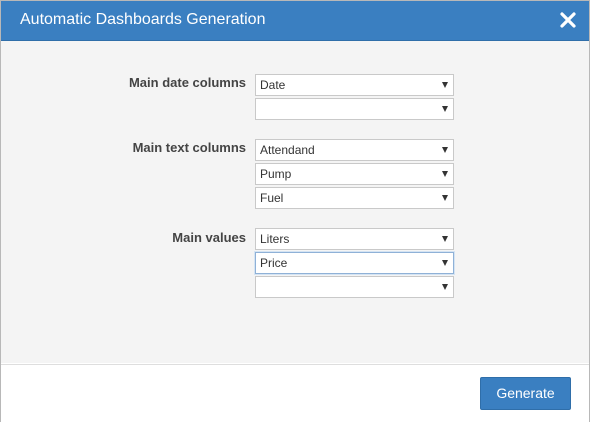 Image resolution: width=590 pixels, height=422 pixels. Describe the element at coordinates (354, 239) in the screenshot. I see `value-select-1: Liters` at that location.